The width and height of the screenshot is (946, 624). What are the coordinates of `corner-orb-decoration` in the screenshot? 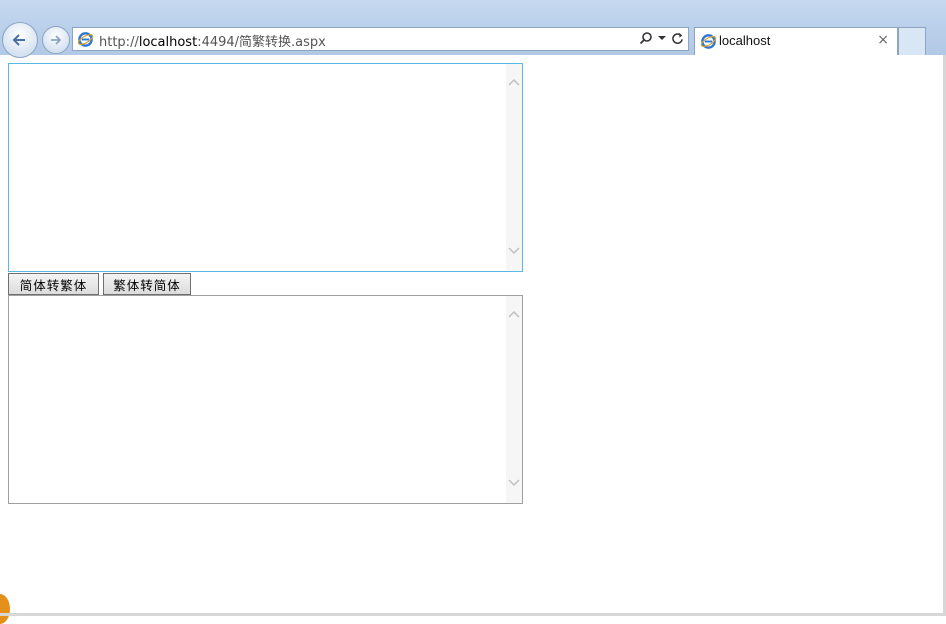 It's located at (5, 609).